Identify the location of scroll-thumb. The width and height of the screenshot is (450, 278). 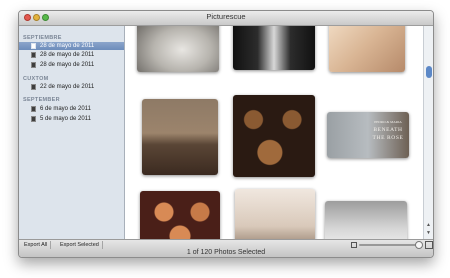
(429, 72).